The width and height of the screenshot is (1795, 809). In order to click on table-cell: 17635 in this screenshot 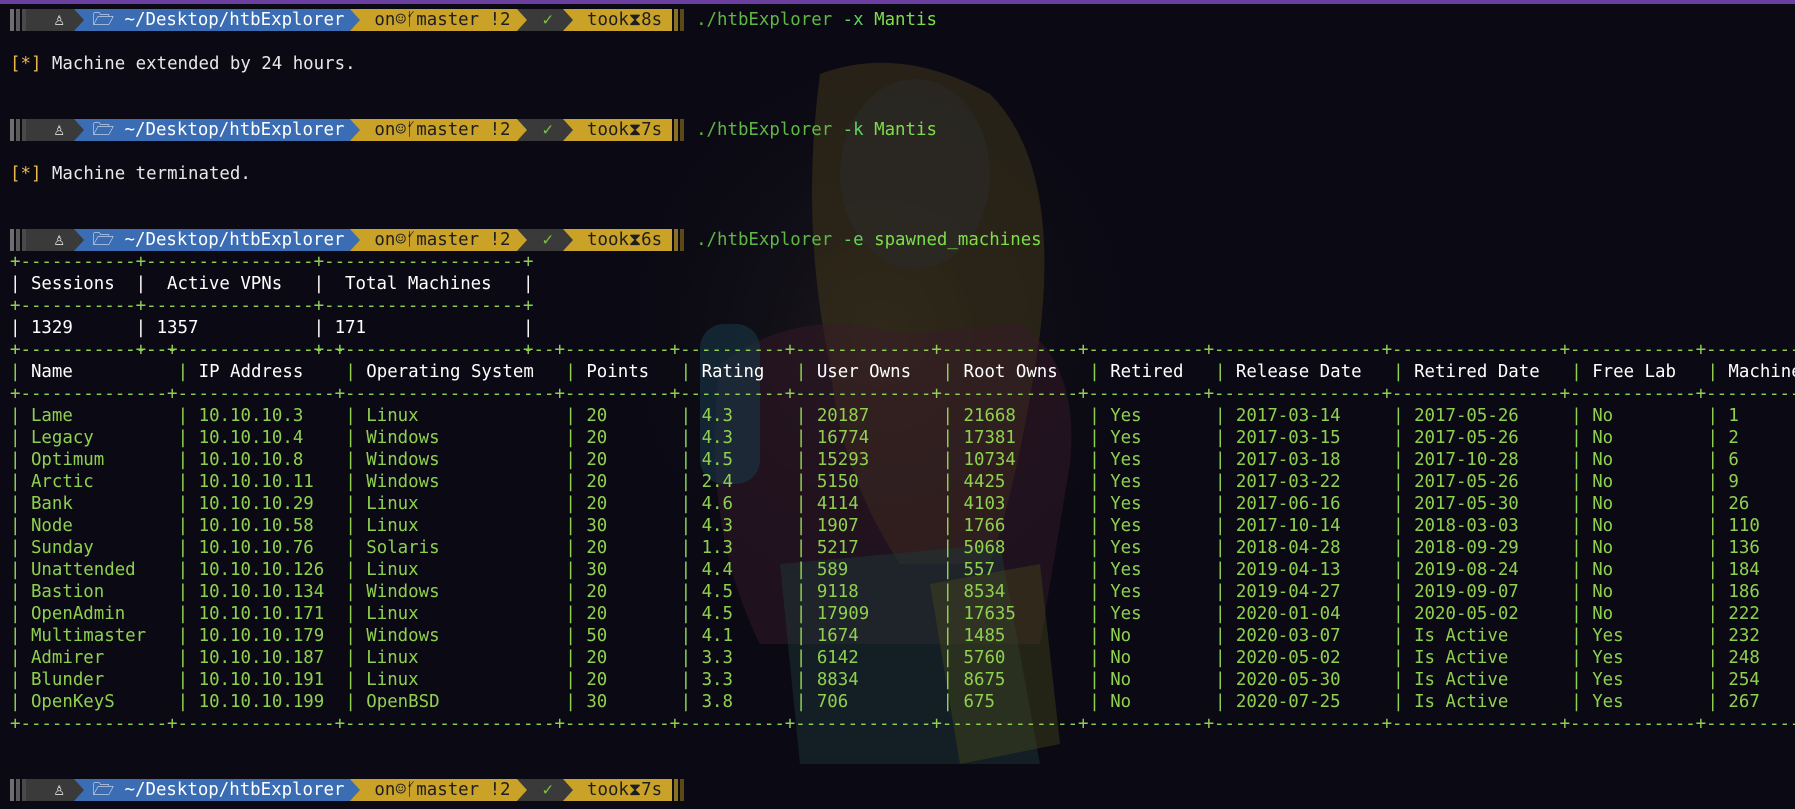, I will do `click(989, 614)`.